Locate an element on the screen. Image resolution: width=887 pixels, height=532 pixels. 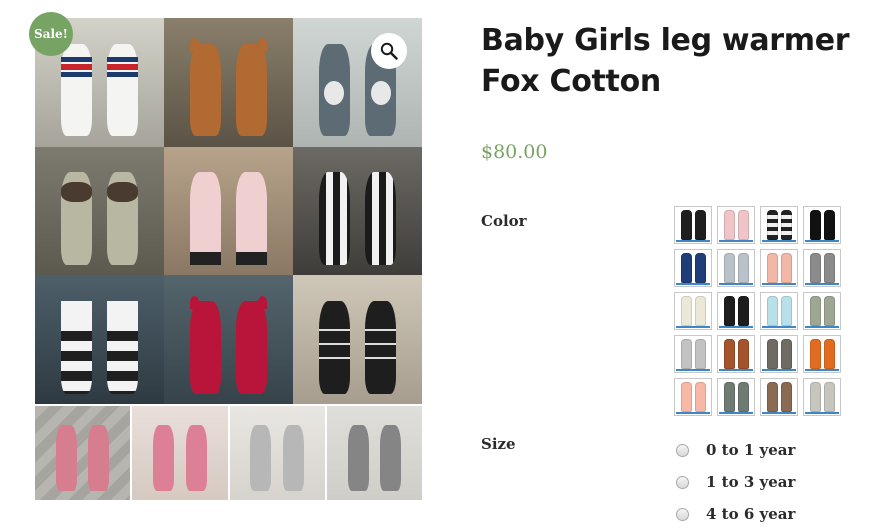
gallery-tile-black-lace-socks is located at coordinates (357, 339).